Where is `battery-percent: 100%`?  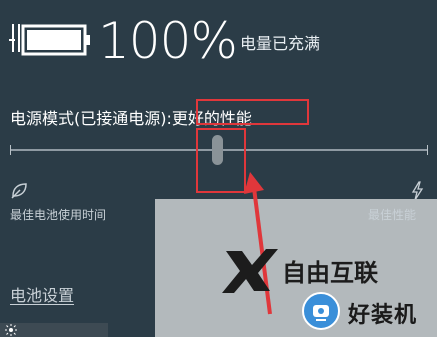
battery-percent: 100% is located at coordinates (168, 41).